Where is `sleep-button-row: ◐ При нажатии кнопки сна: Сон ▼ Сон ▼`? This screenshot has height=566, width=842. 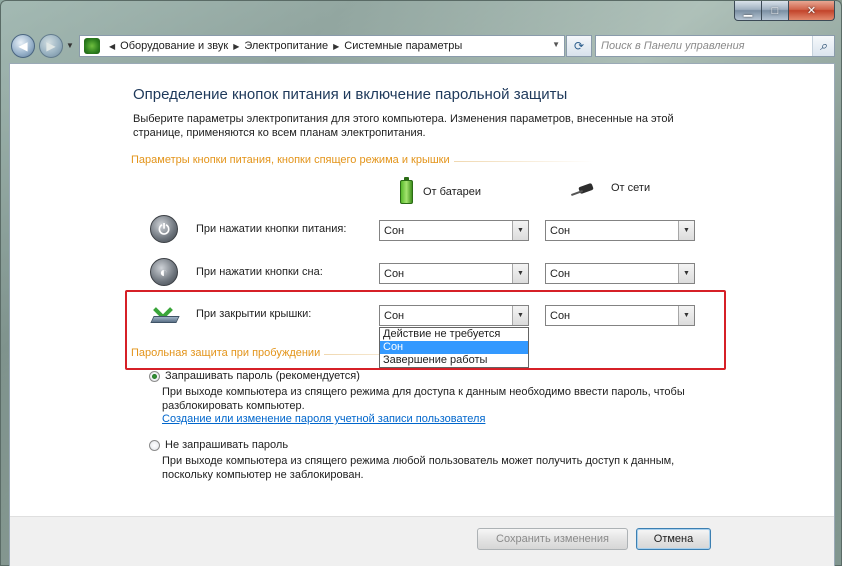 sleep-button-row: ◐ При нажатии кнопки сна: Сон ▼ Сон ▼ is located at coordinates (450, 273).